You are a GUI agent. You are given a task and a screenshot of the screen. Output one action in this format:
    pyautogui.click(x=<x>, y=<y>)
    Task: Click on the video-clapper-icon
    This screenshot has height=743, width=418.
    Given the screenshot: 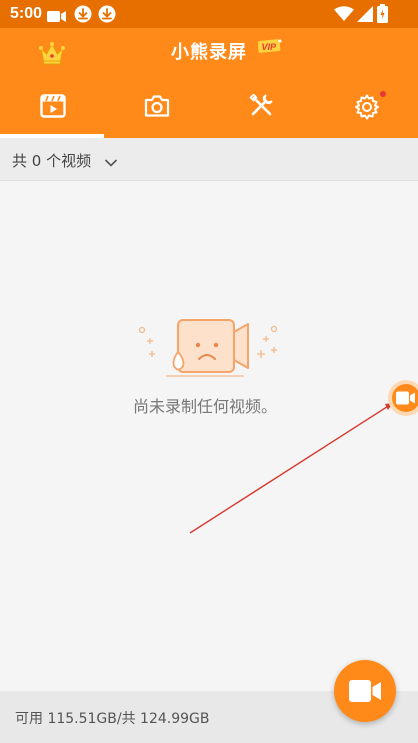 What is the action you would take?
    pyautogui.click(x=53, y=106)
    